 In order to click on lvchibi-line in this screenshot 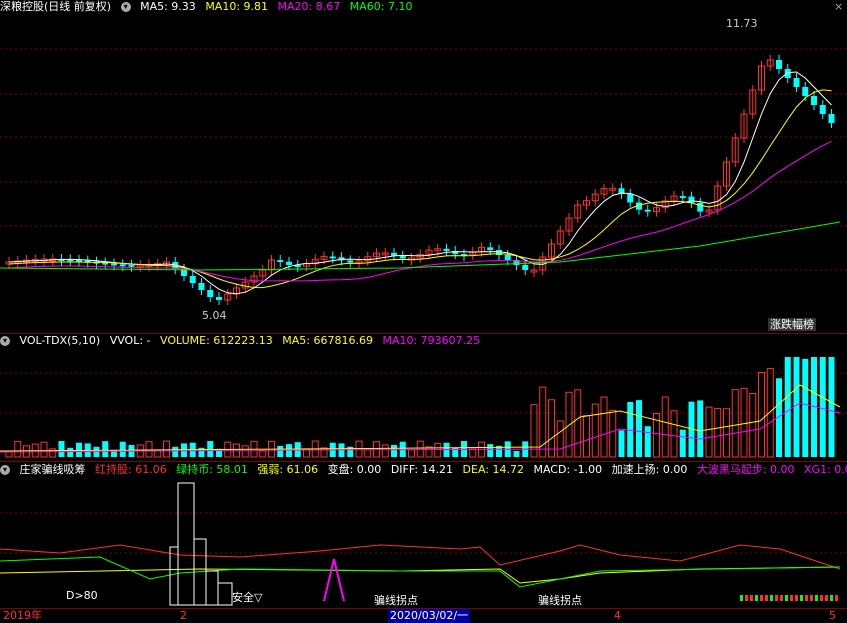, I will do `click(420, 572)`.